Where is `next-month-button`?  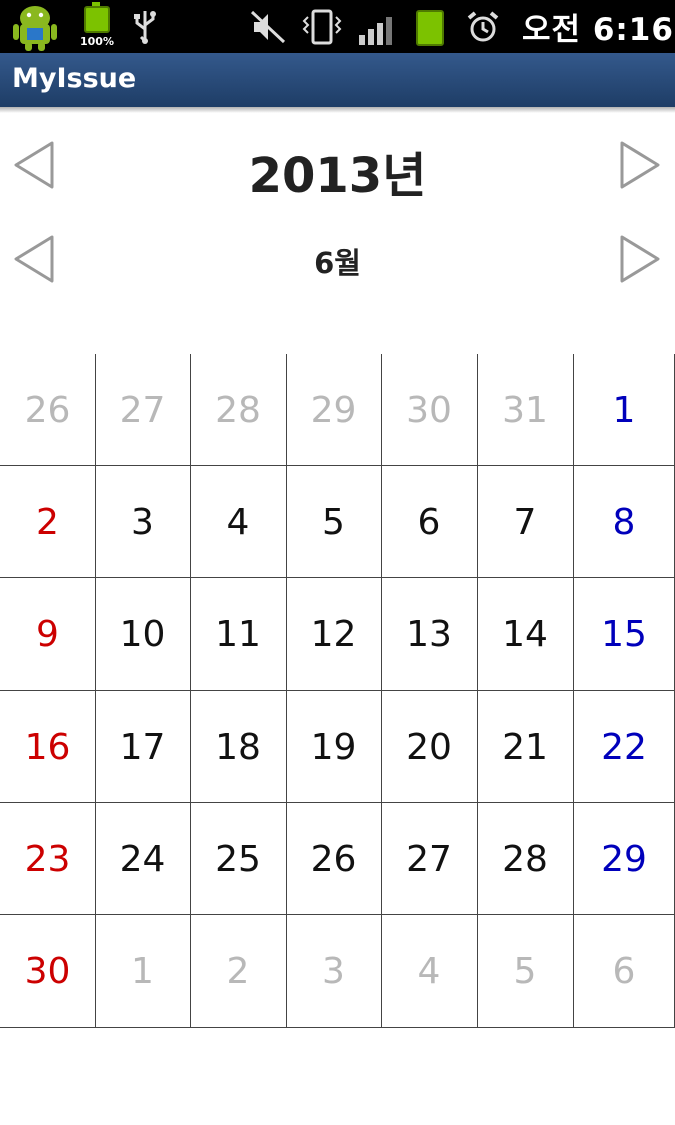
next-month-button is located at coordinates (643, 259).